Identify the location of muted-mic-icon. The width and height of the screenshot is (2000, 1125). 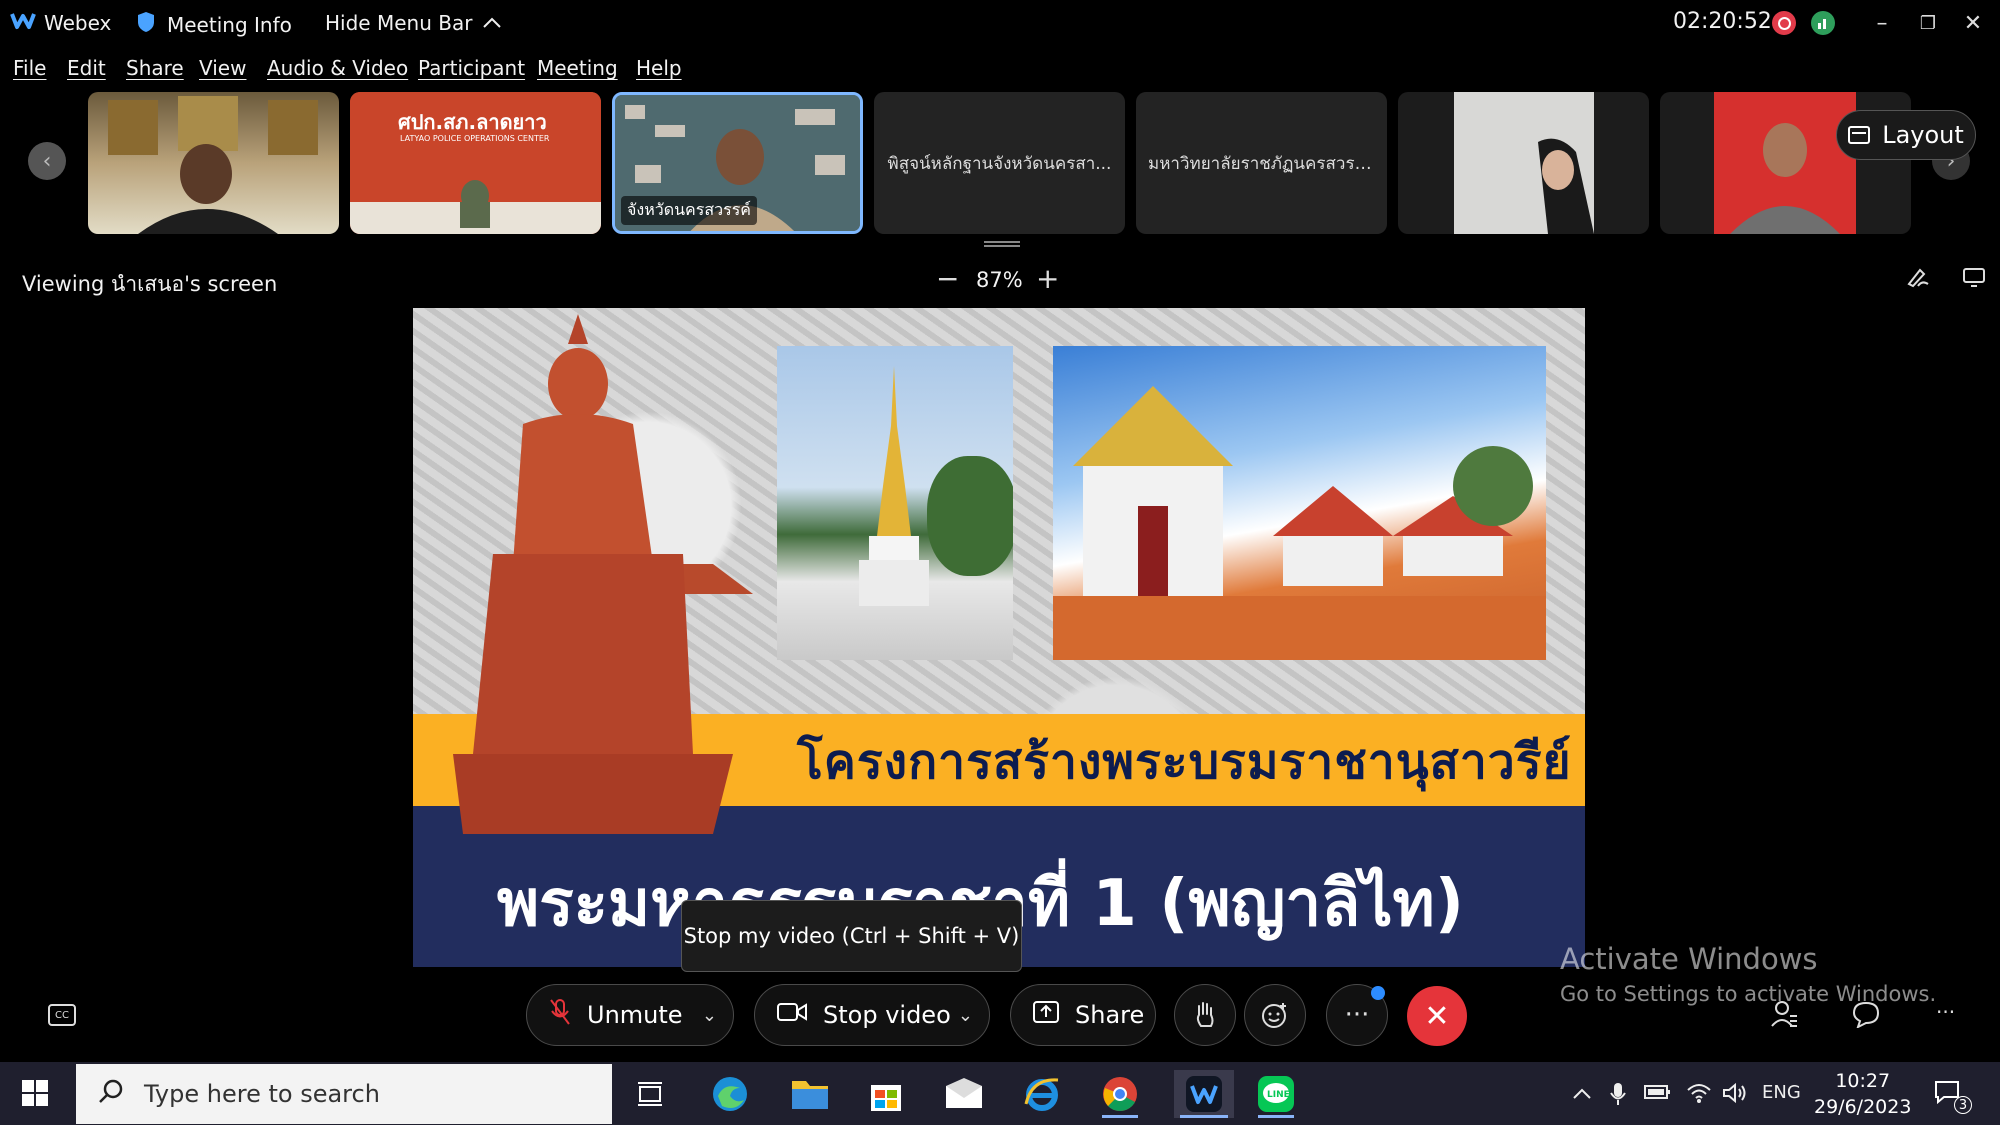
(560, 1015).